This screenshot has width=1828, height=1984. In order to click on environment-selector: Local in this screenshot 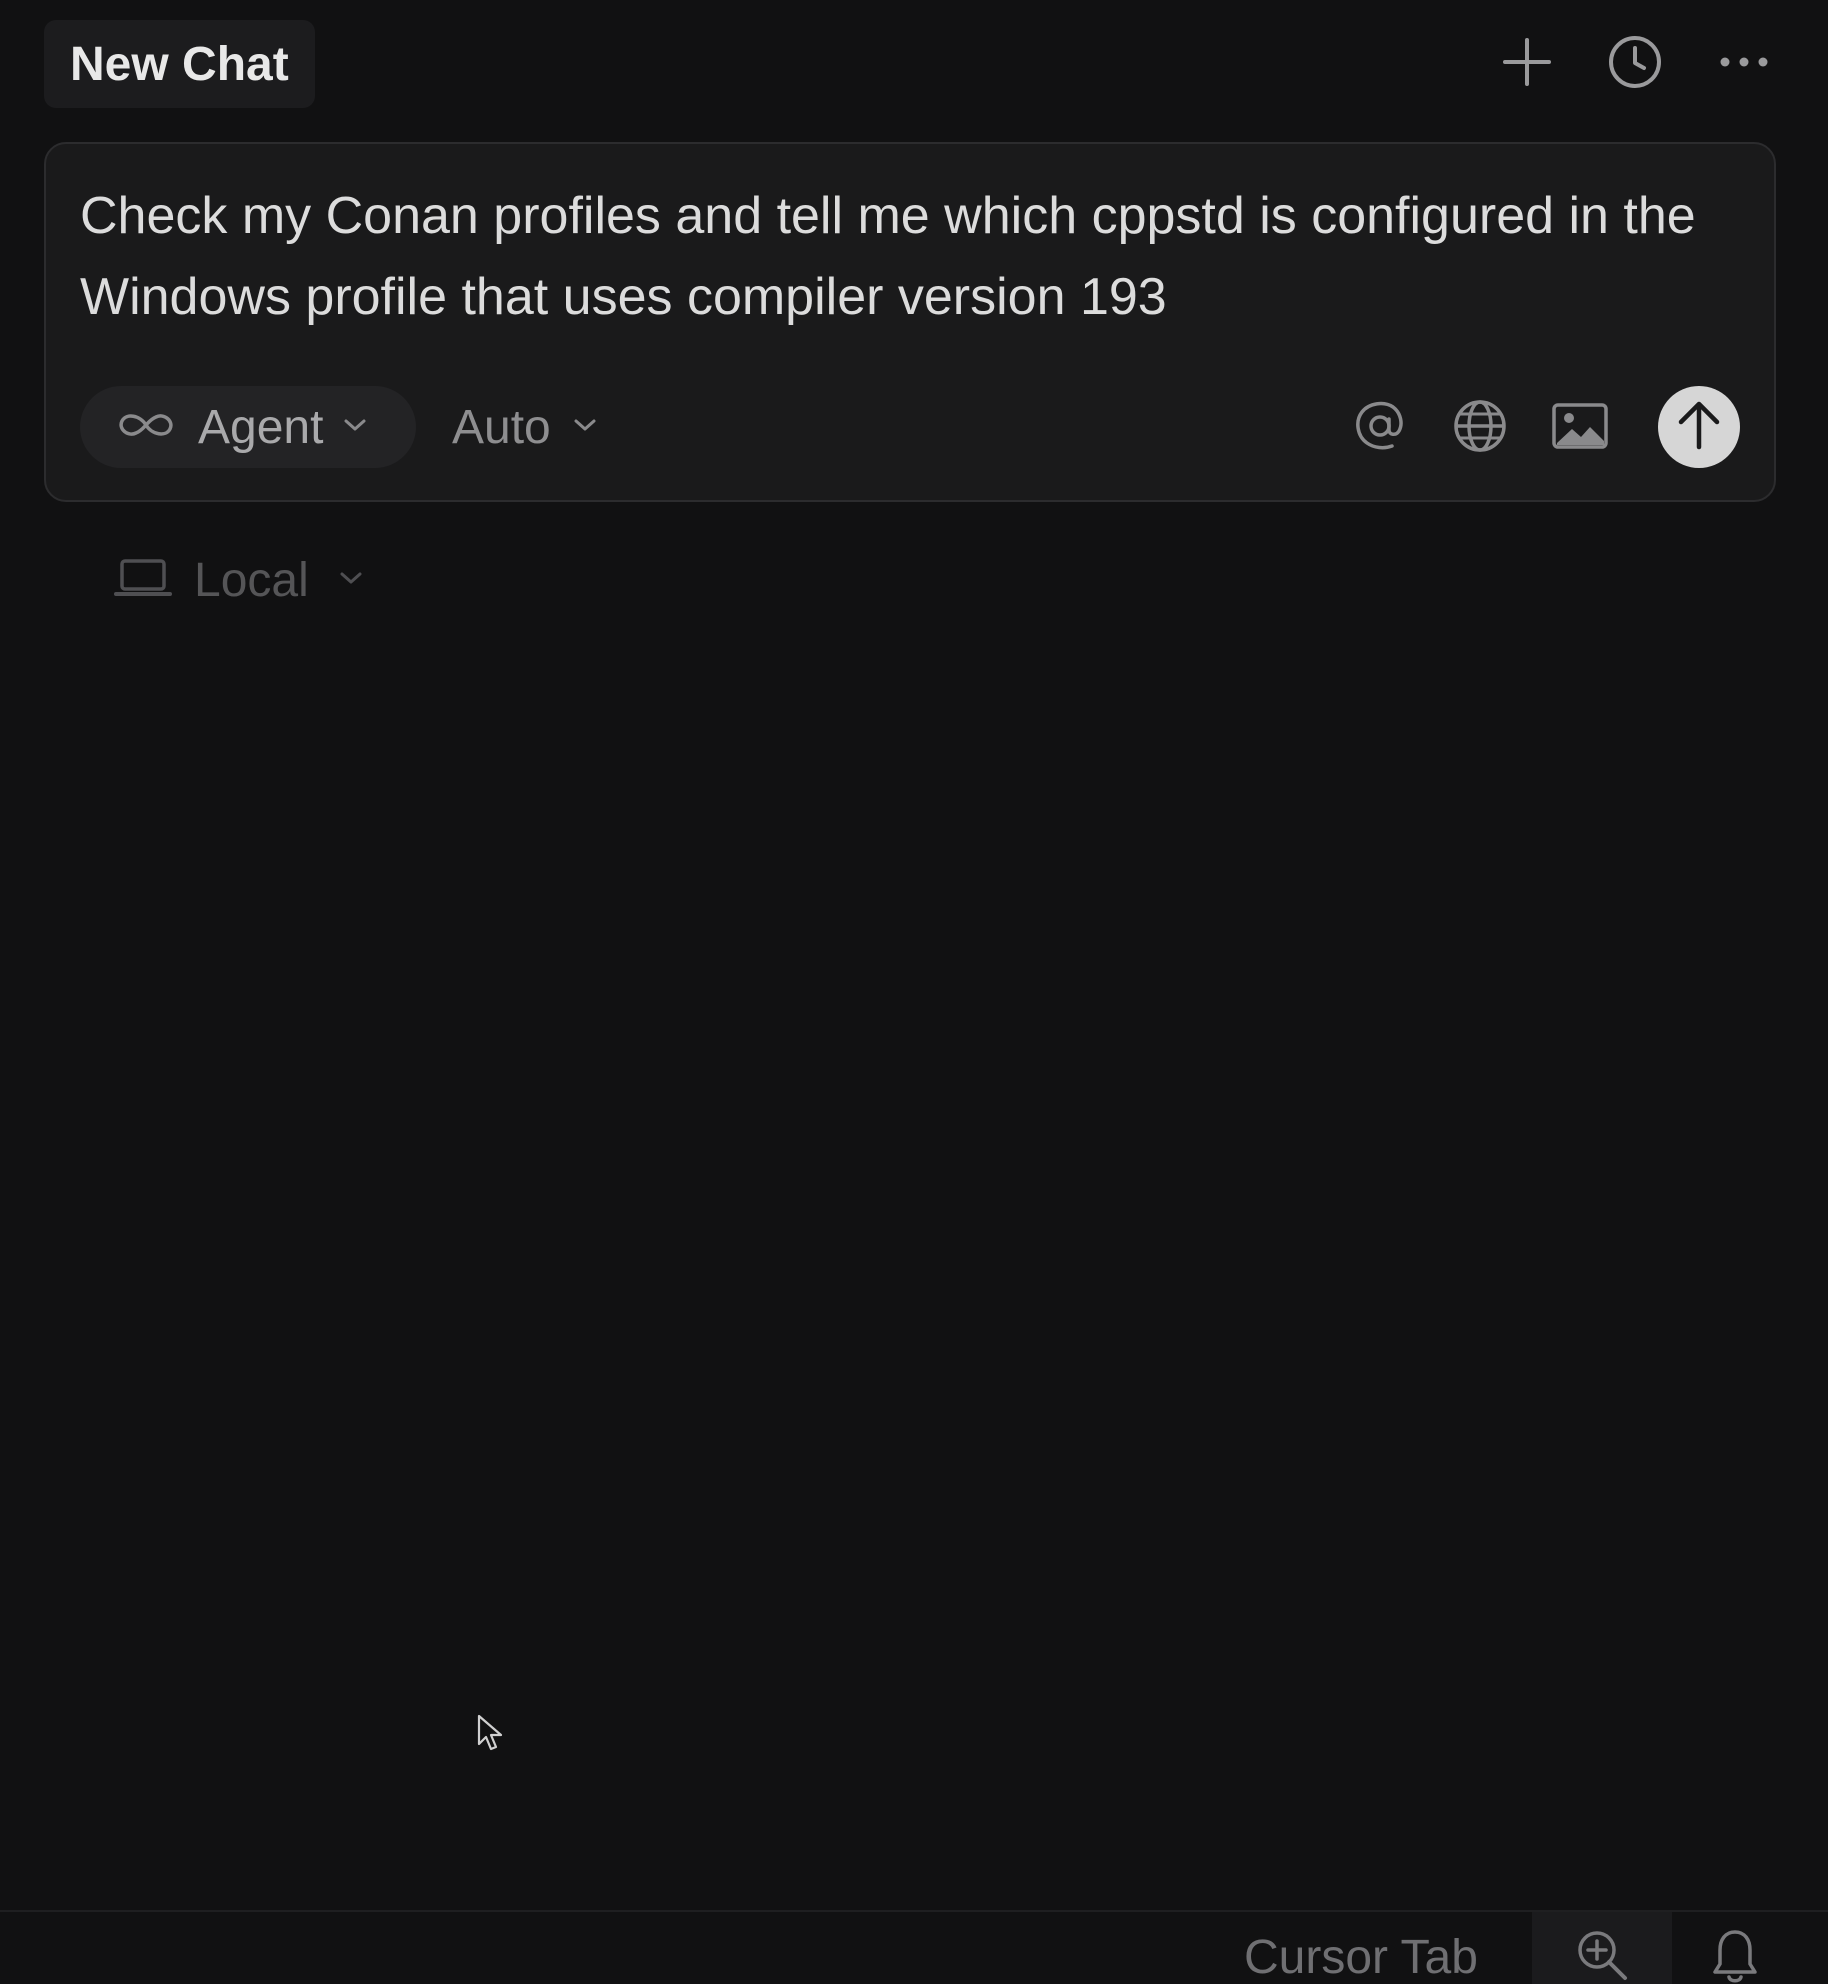, I will do `click(238, 580)`.